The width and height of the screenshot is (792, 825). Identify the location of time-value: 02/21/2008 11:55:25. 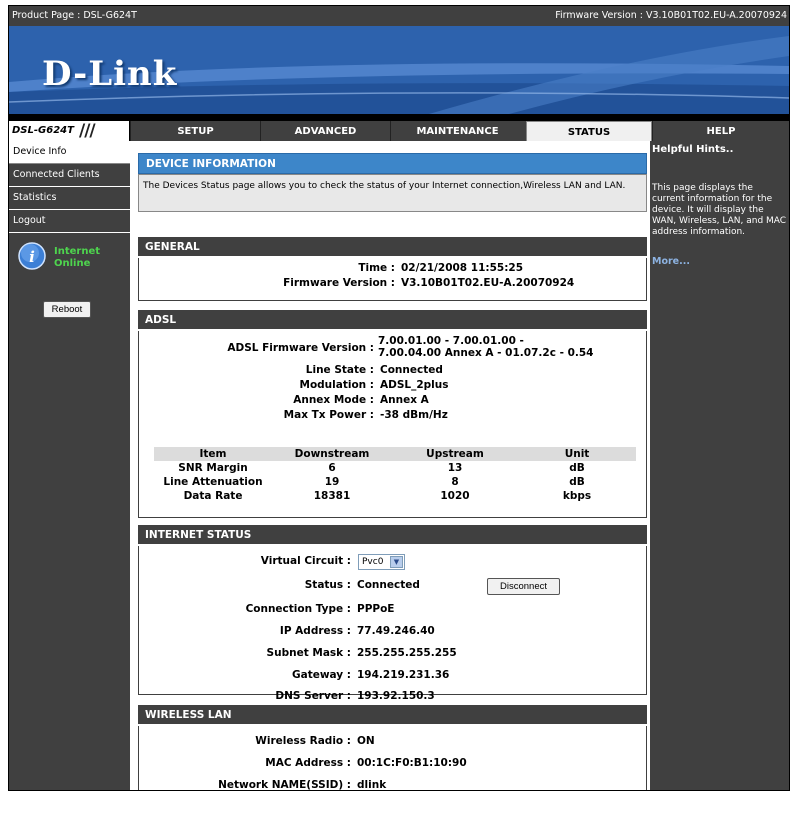
(462, 268).